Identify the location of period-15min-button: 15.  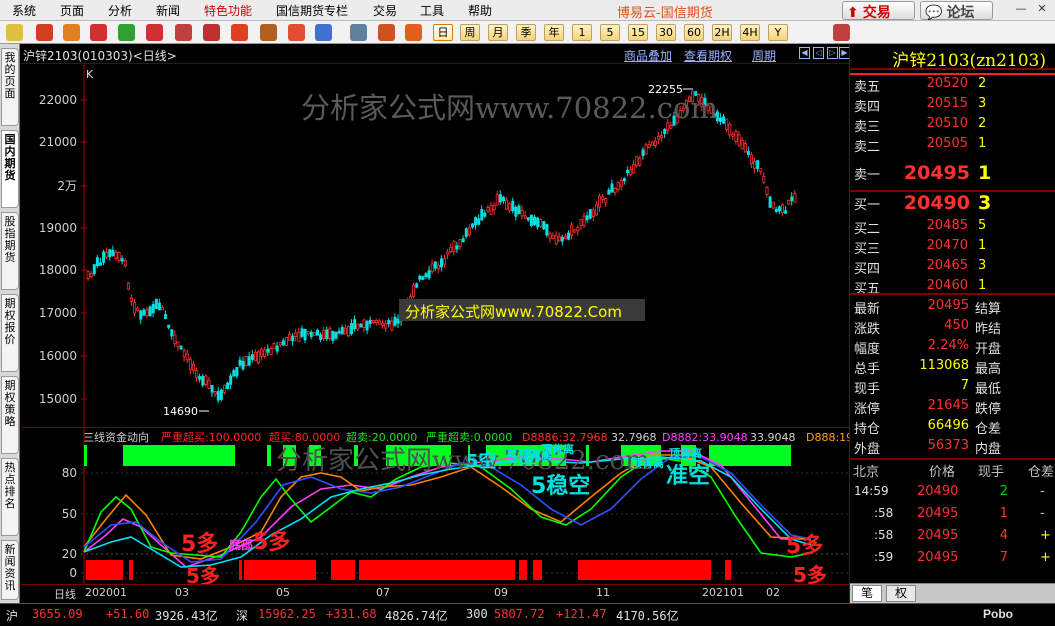
(638, 32).